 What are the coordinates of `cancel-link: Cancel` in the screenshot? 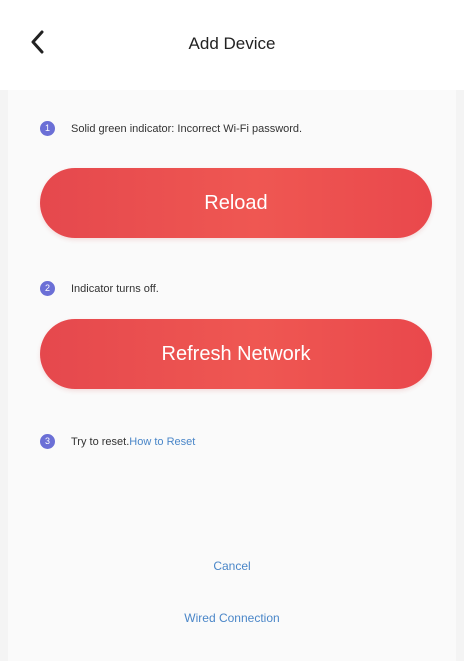 It's located at (232, 566).